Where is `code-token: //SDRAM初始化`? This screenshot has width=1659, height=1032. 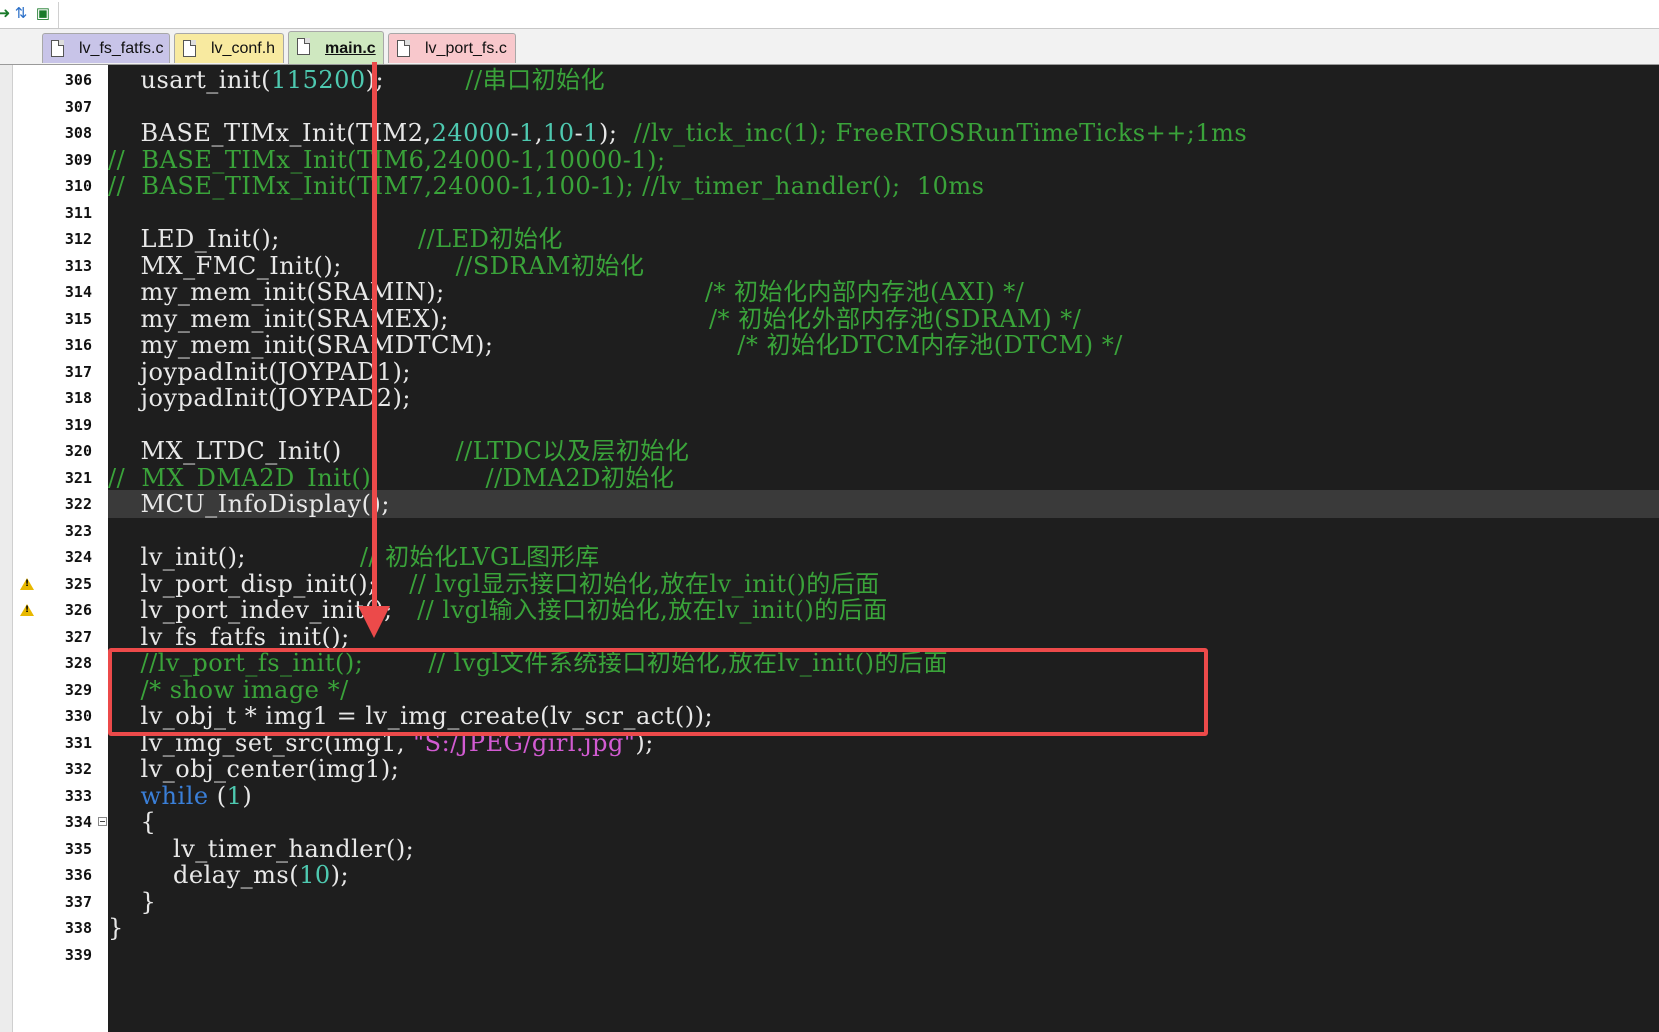
code-token: //SDRAM初始化 is located at coordinates (550, 265).